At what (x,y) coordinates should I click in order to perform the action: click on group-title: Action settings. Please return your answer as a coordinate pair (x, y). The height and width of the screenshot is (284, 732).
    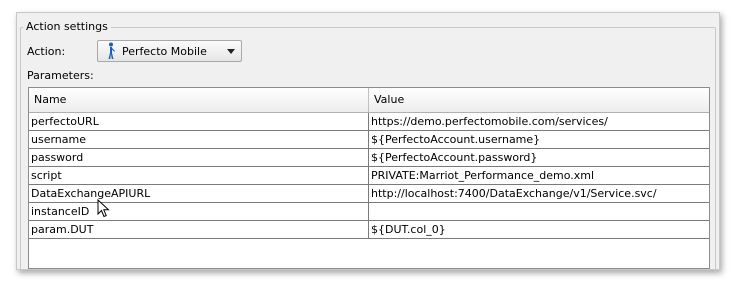
    Looking at the image, I should click on (67, 27).